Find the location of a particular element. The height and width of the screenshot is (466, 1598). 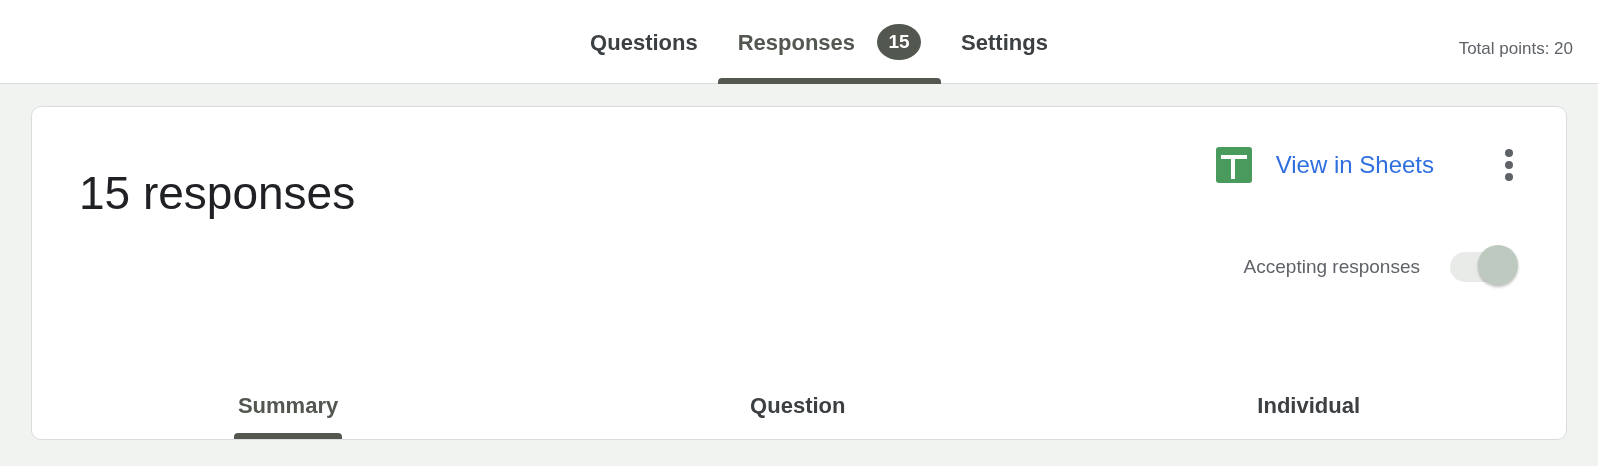

nav-tab: Questions is located at coordinates (644, 42).